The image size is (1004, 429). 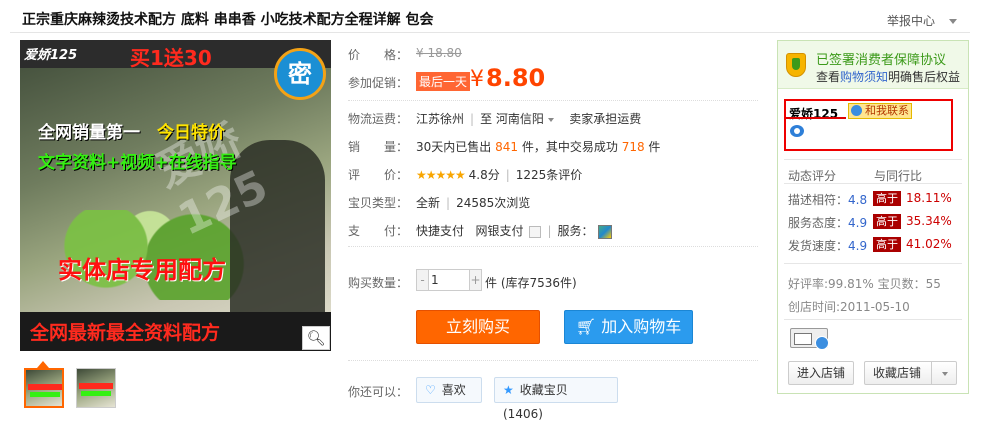 What do you see at coordinates (538, 147) in the screenshot?
I see `sales-info: 30天内已售出 841 件，其中交易成功 718 件` at bounding box center [538, 147].